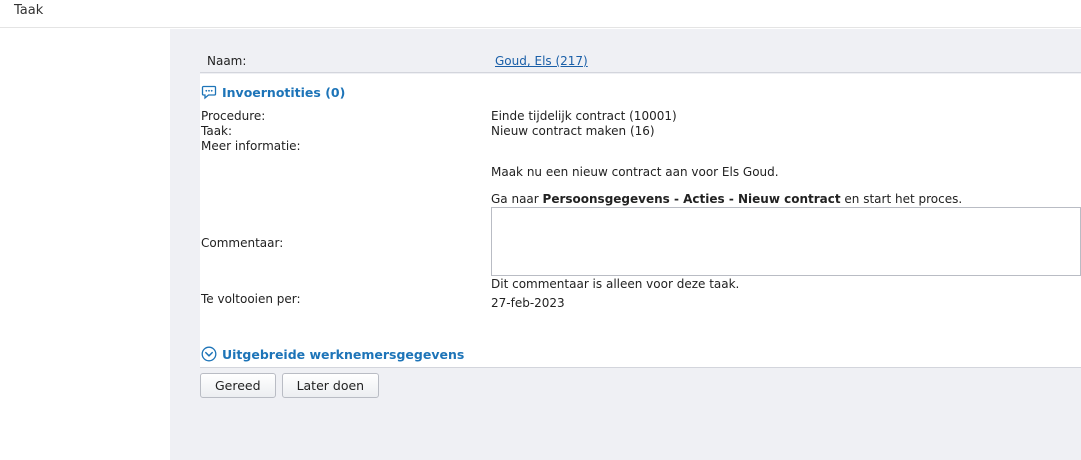 The image size is (1081, 460). I want to click on top-bar: Taak, so click(540, 14).